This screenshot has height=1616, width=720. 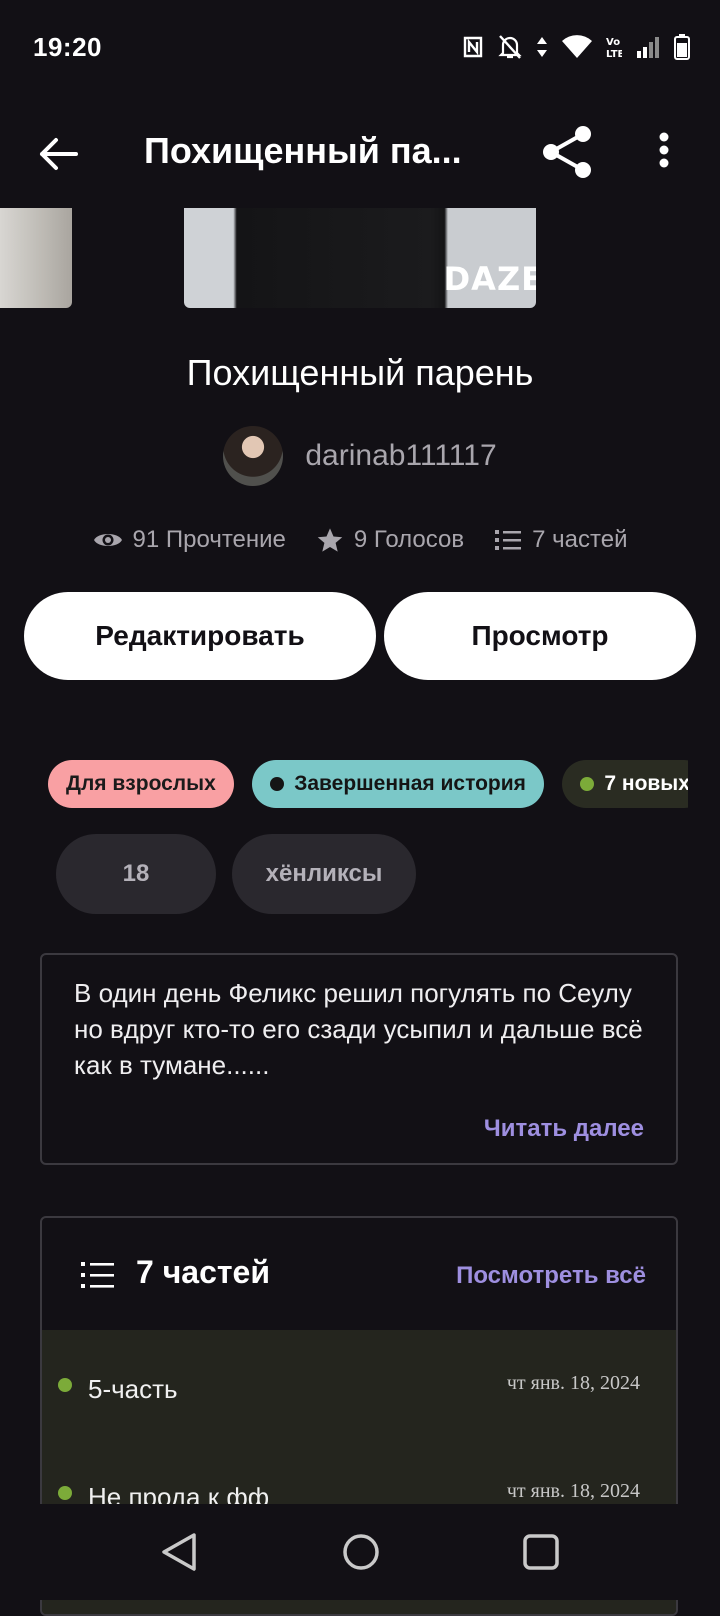 What do you see at coordinates (580, 539) in the screenshot?
I see `parts-count: 7 частей` at bounding box center [580, 539].